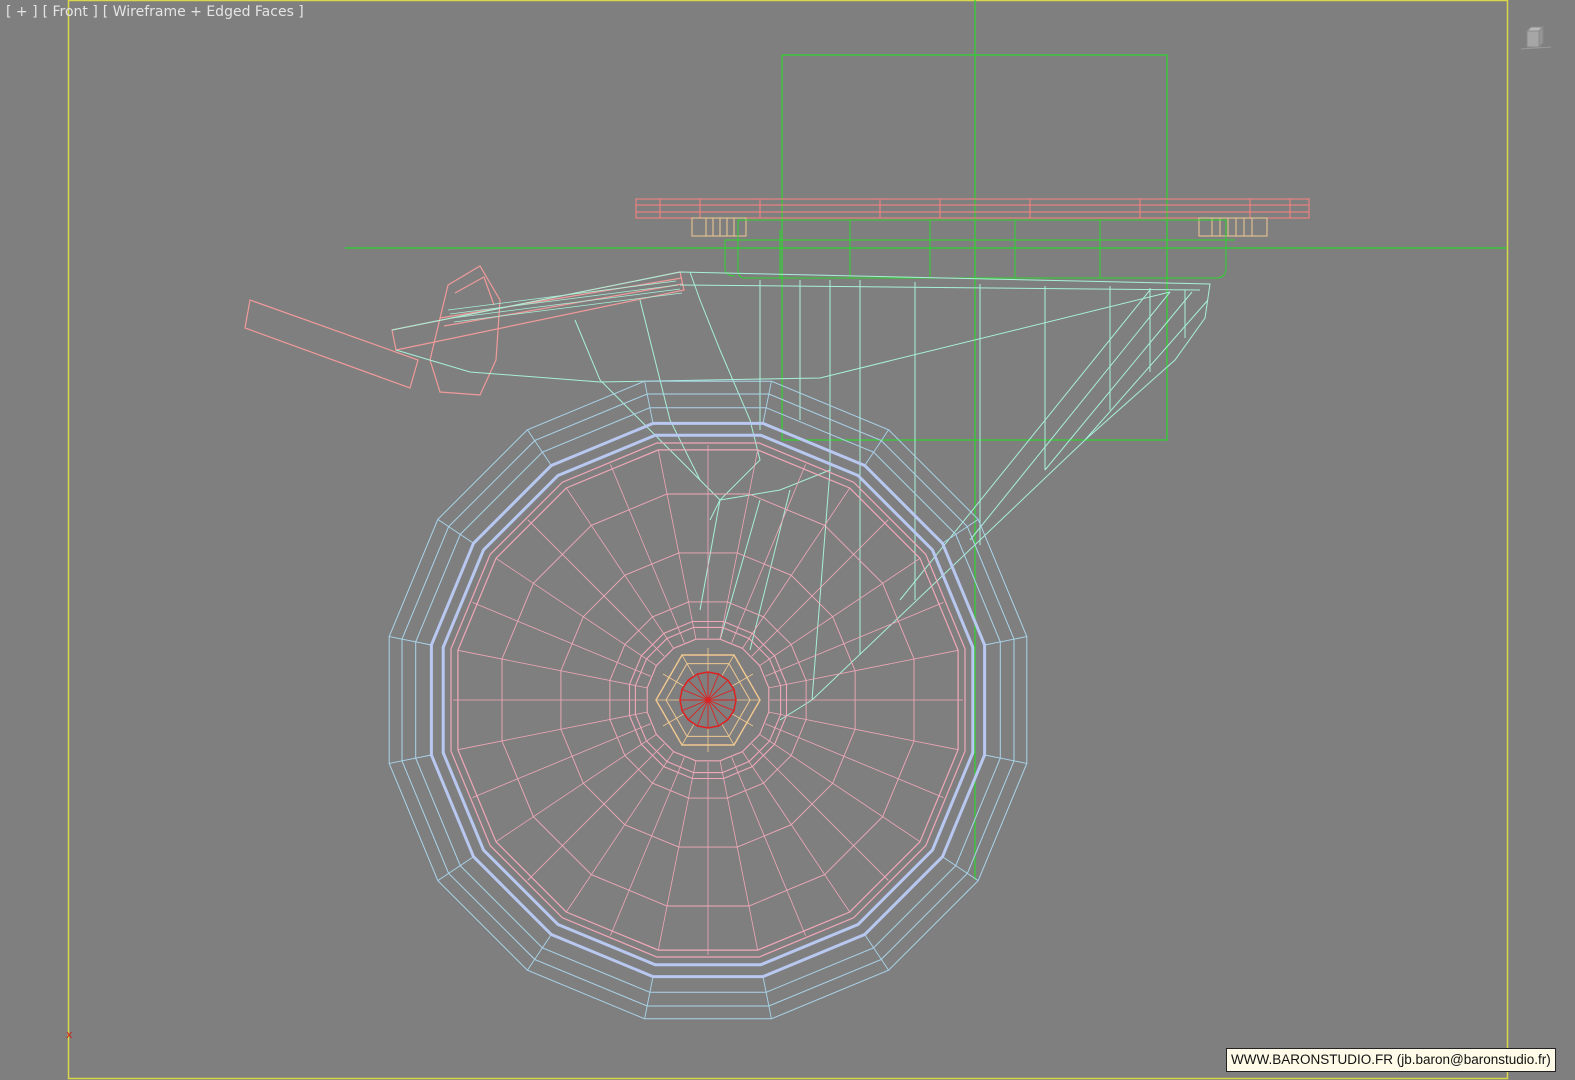 The image size is (1575, 1080). I want to click on swivel-housing, so click(979, 249).